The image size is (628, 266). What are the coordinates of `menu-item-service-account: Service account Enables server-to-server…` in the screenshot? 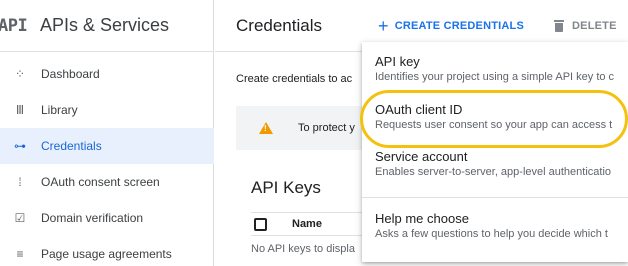 It's located at (495, 163).